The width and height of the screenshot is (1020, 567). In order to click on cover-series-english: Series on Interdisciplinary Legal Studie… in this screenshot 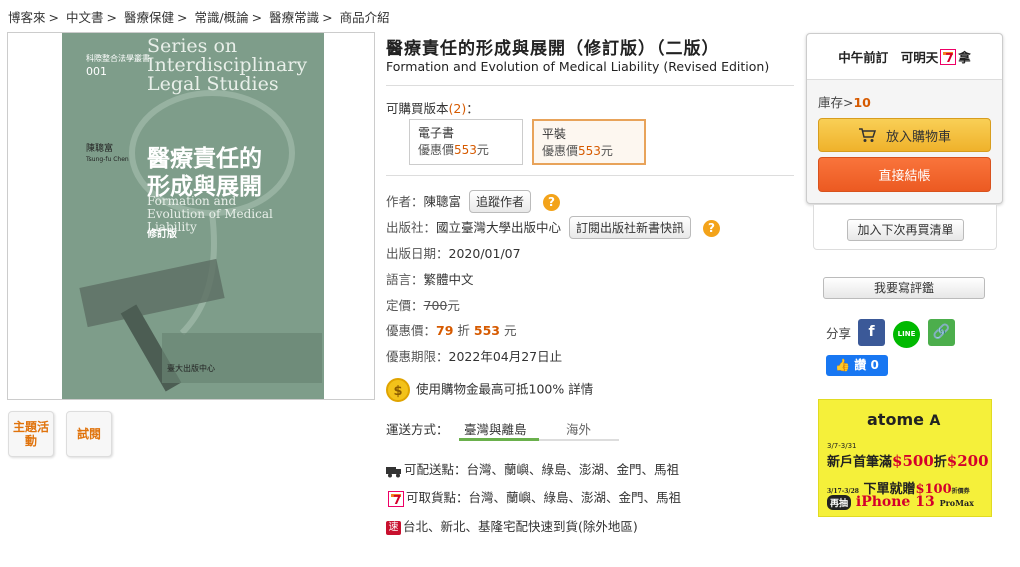, I will do `click(227, 65)`.